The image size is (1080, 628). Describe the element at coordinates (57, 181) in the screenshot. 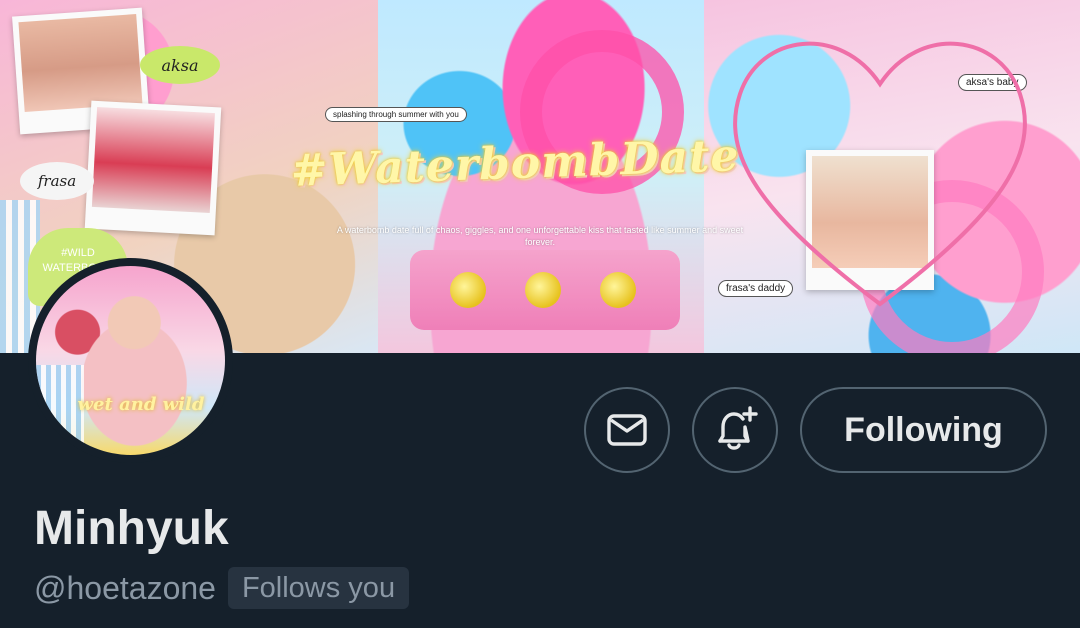

I see `banner-sticker-frasa: frasa` at that location.